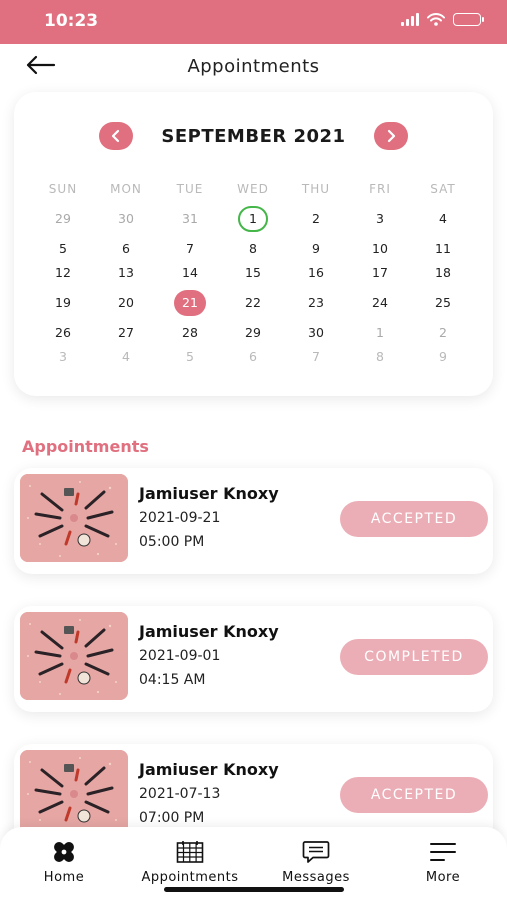 The image size is (507, 900). Describe the element at coordinates (316, 877) in the screenshot. I see `tab-messages-label: Messages` at that location.